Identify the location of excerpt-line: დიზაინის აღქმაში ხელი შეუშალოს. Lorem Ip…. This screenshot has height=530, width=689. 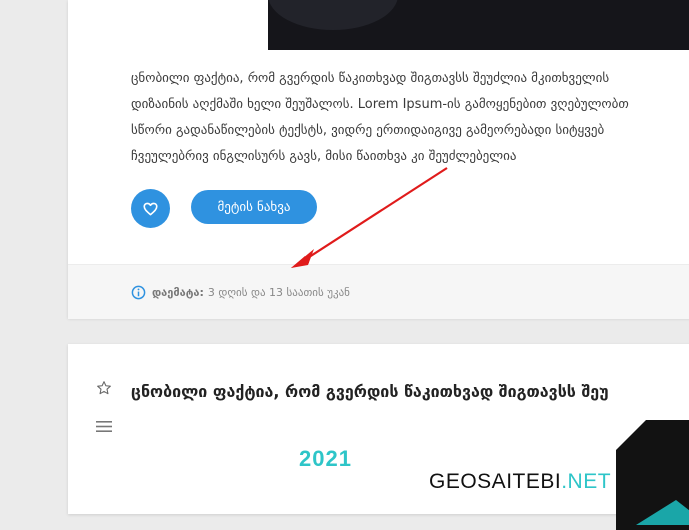
(380, 104).